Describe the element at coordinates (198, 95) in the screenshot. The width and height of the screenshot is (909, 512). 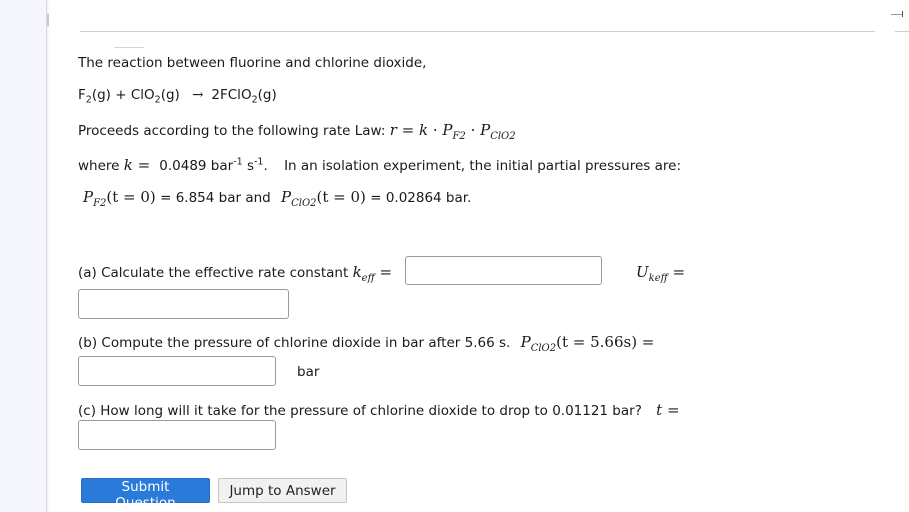
I see `reaction-arrow-icon: →` at that location.